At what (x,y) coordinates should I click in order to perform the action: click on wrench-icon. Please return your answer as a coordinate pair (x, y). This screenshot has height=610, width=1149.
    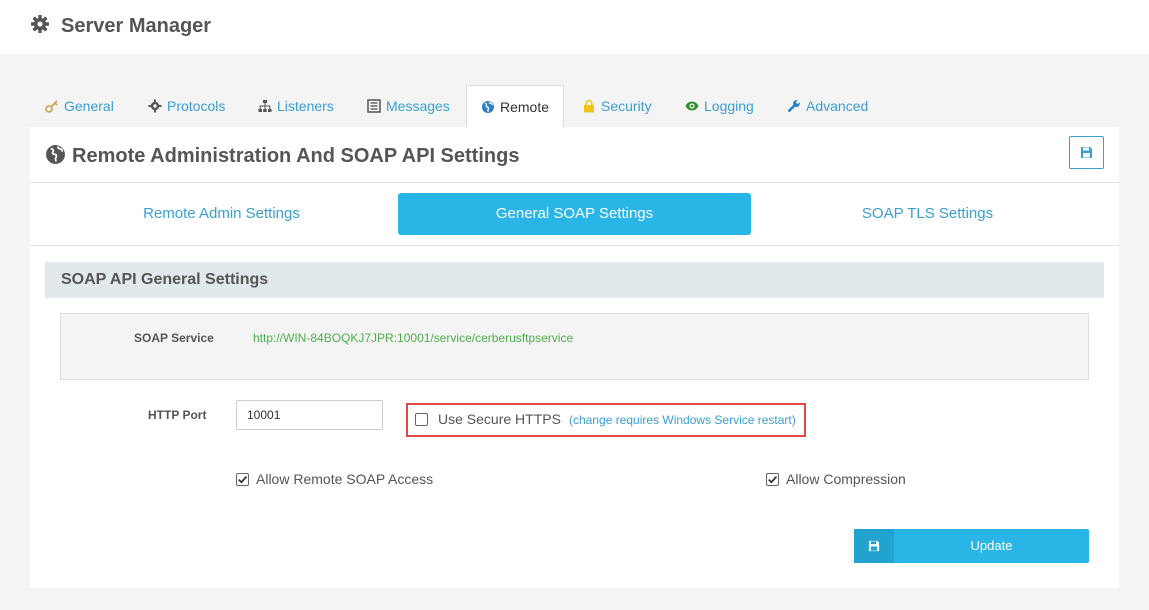
    Looking at the image, I should click on (793, 106).